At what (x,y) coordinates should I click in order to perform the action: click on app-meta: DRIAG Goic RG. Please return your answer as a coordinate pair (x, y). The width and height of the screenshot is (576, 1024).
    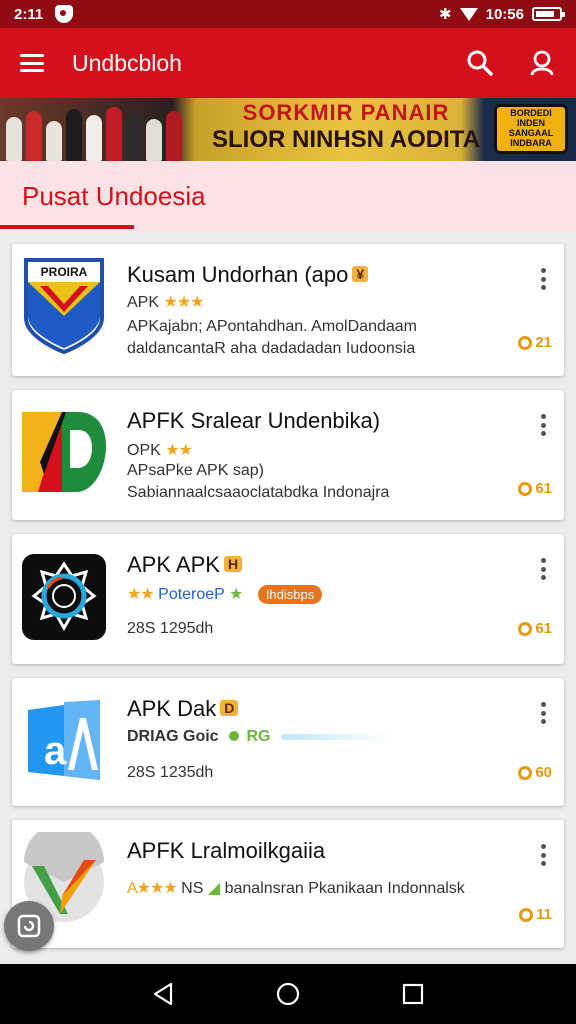
    Looking at the image, I should click on (259, 737).